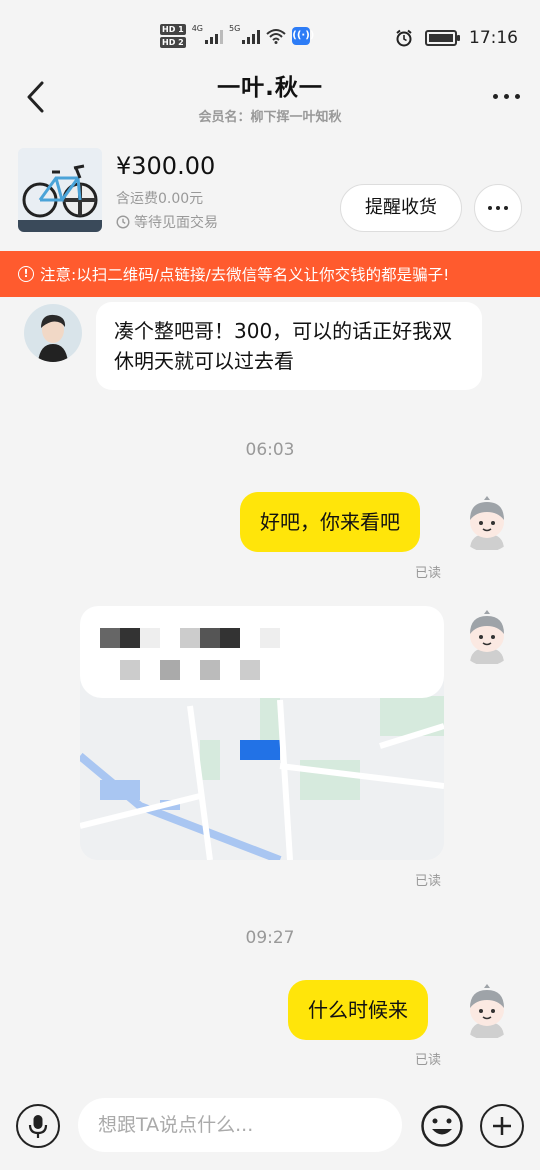 The height and width of the screenshot is (1170, 540). What do you see at coordinates (123, 222) in the screenshot?
I see `clock-icon` at bounding box center [123, 222].